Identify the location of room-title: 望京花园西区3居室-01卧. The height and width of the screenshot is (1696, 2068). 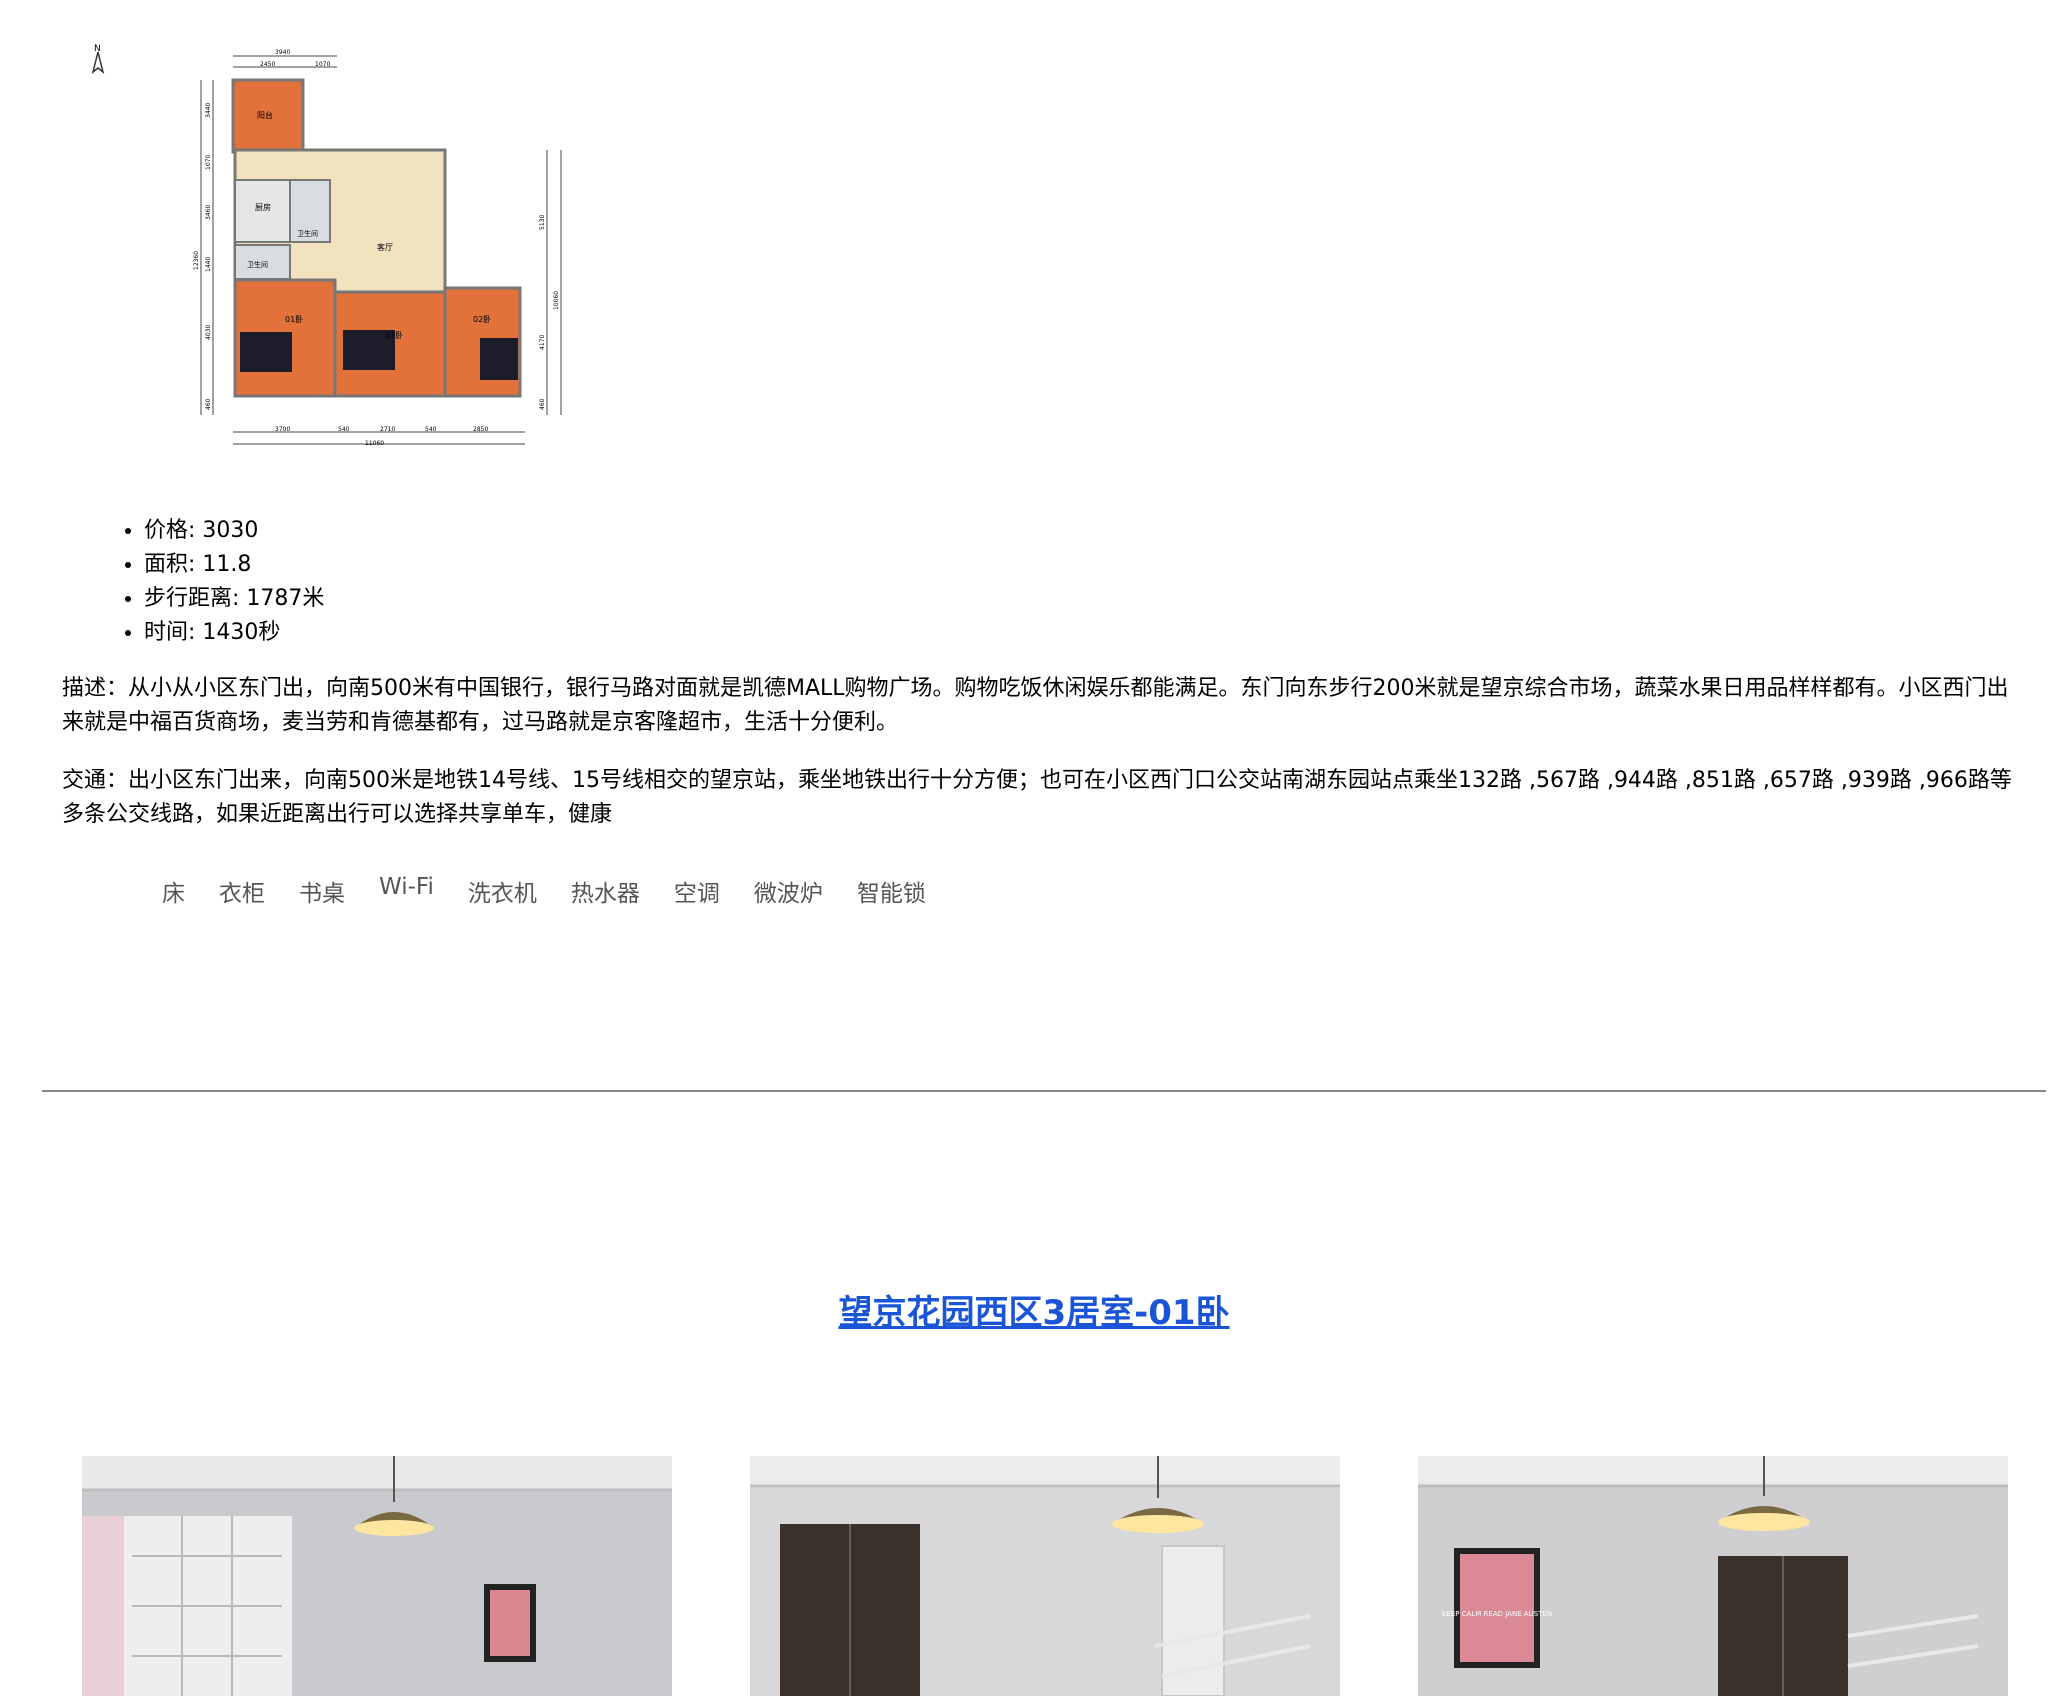
(1034, 1309).